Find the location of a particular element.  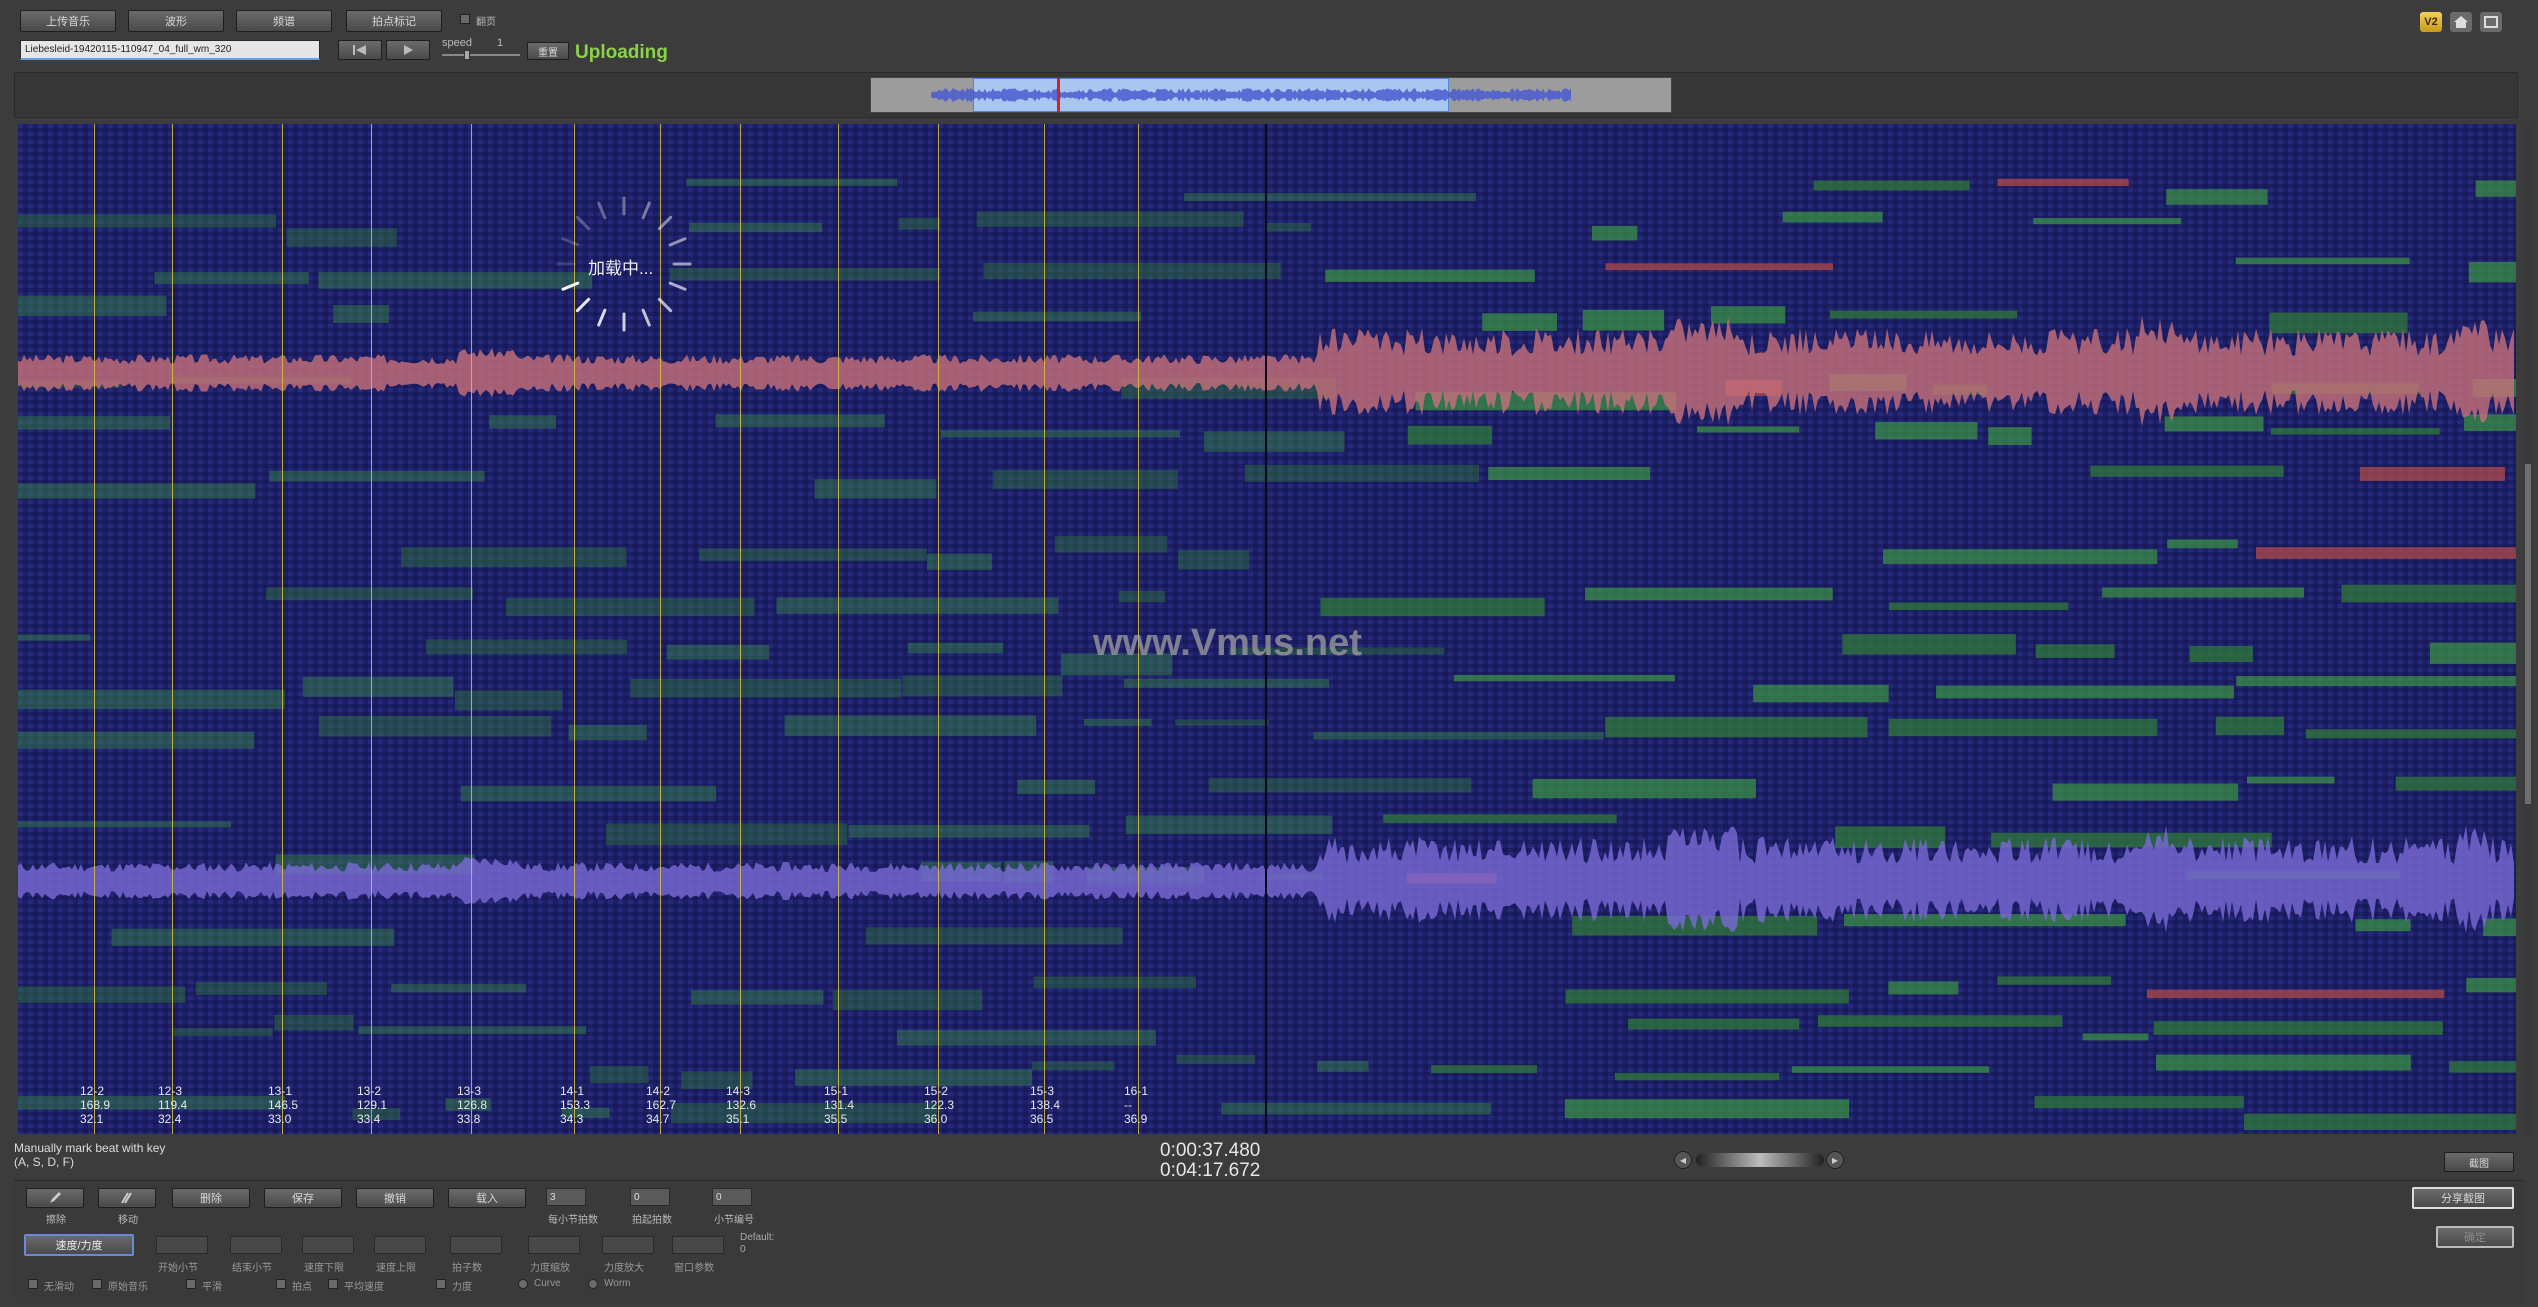

param-beat-count-label: 拍子数 is located at coordinates (467, 1268).